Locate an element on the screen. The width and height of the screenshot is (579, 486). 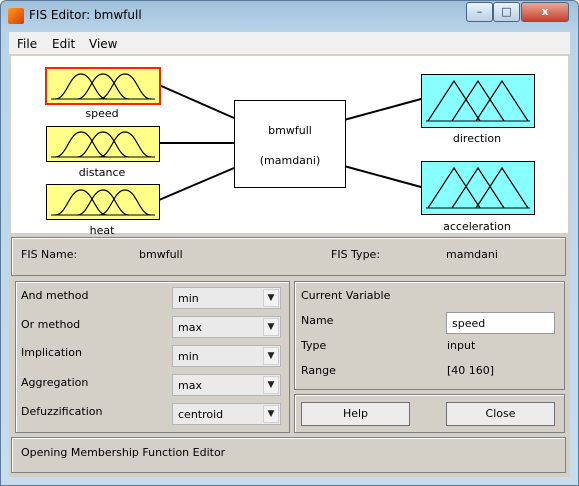
input-speed-box is located at coordinates (103, 86).